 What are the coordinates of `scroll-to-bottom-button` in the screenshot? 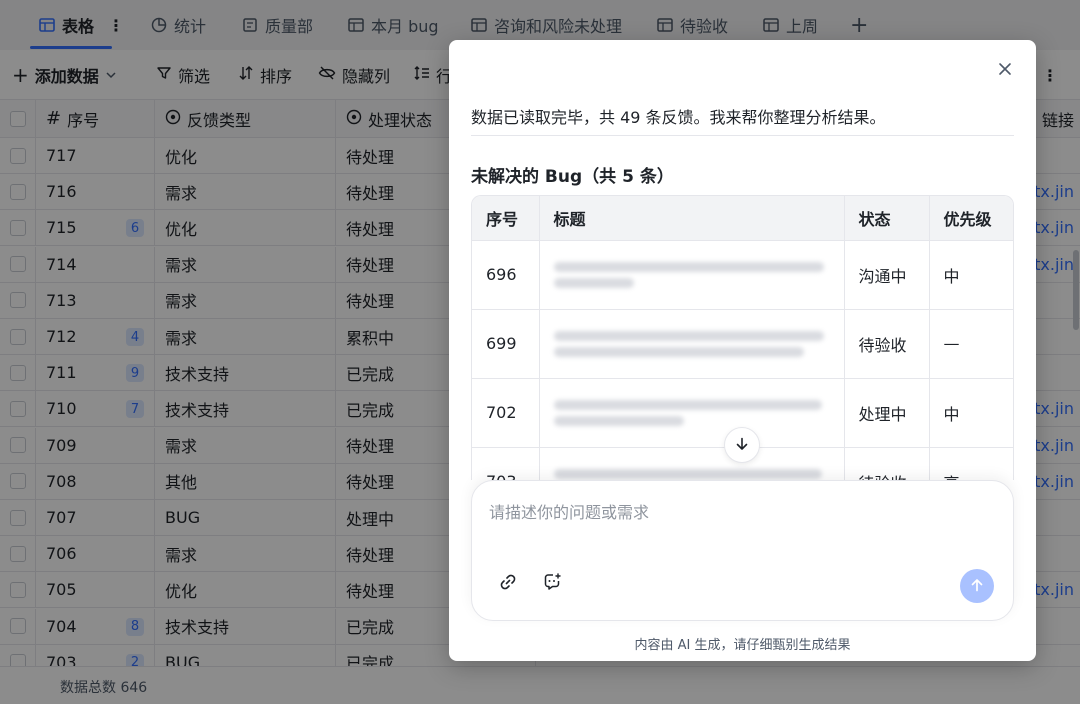 It's located at (742, 445).